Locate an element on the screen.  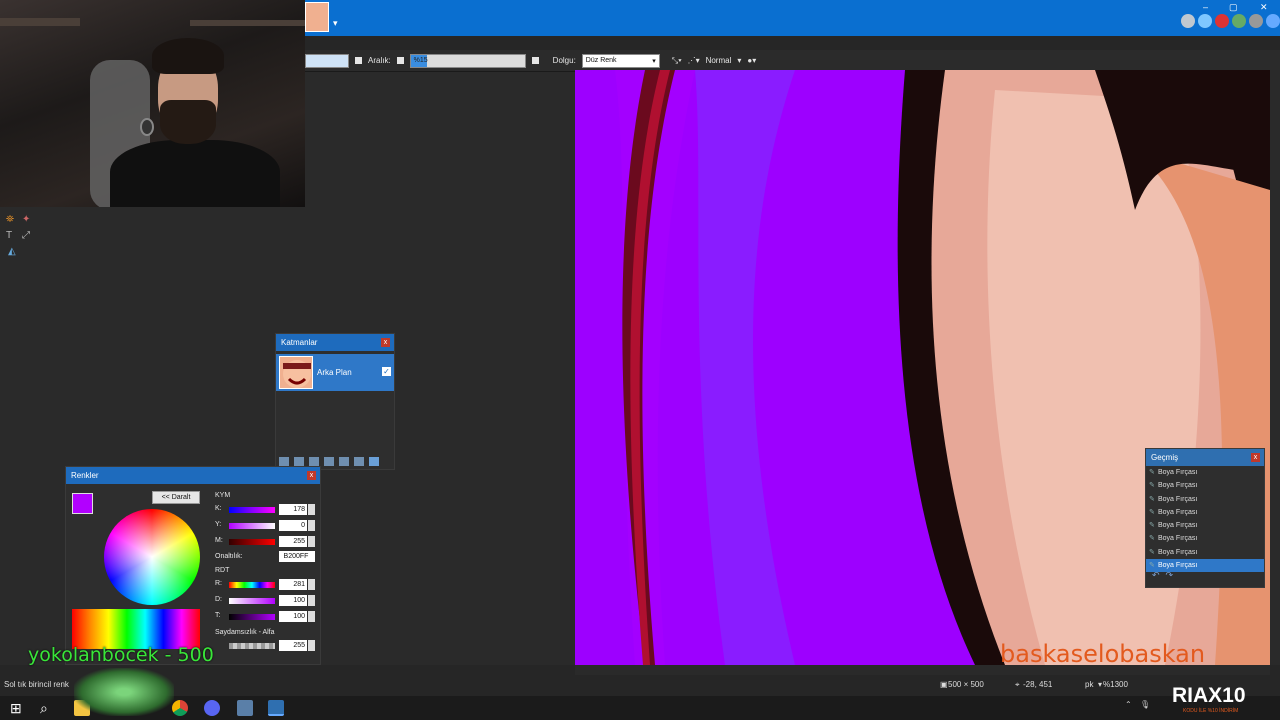
alpha-value: 255 is located at coordinates (293, 645).